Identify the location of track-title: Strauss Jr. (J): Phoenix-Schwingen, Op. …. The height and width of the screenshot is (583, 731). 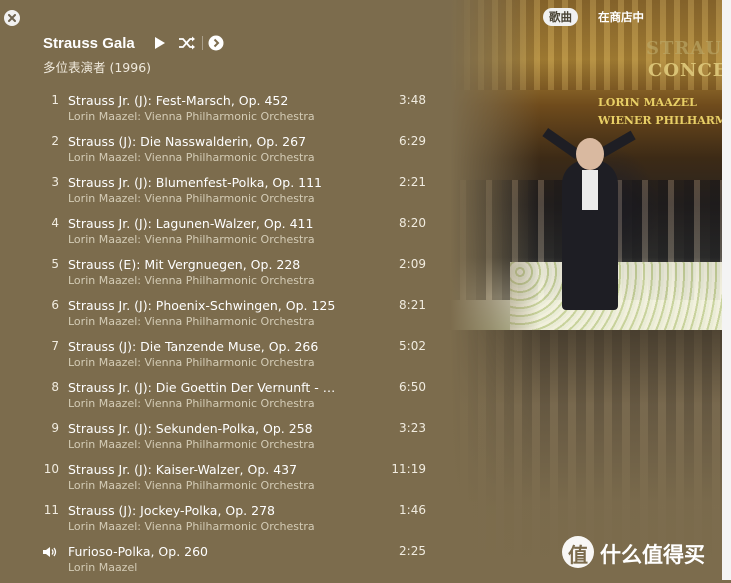
(202, 305).